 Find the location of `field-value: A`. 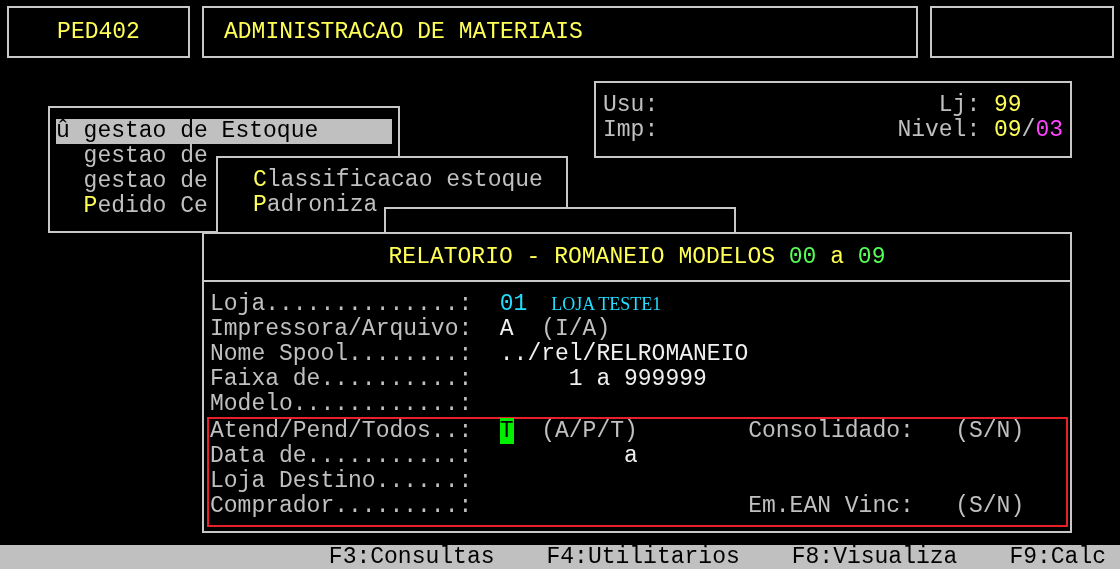

field-value: A is located at coordinates (520, 329).